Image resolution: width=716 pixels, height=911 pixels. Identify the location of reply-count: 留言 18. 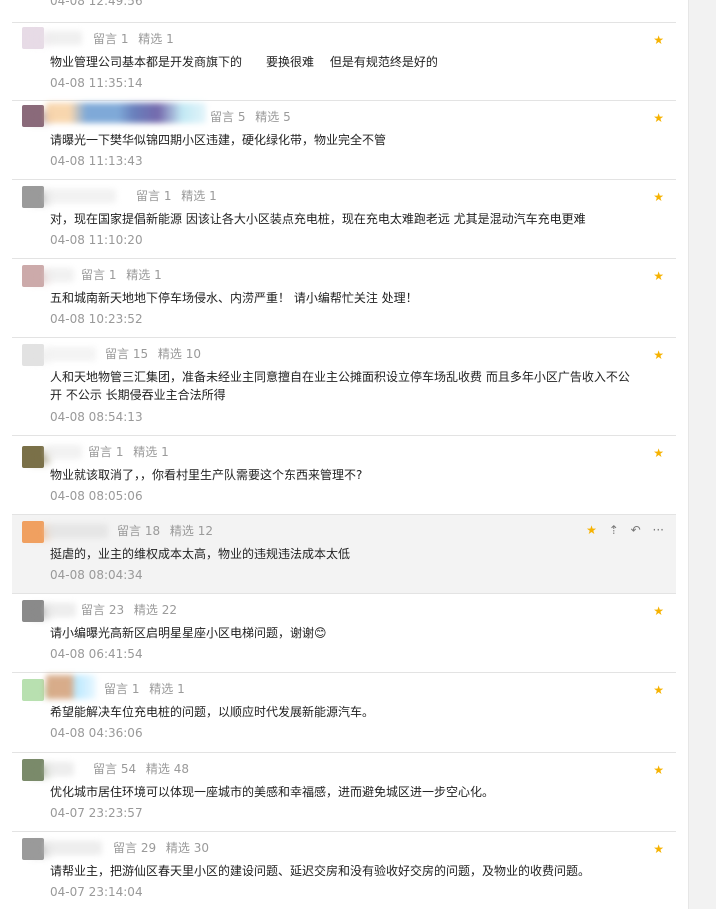
(139, 531).